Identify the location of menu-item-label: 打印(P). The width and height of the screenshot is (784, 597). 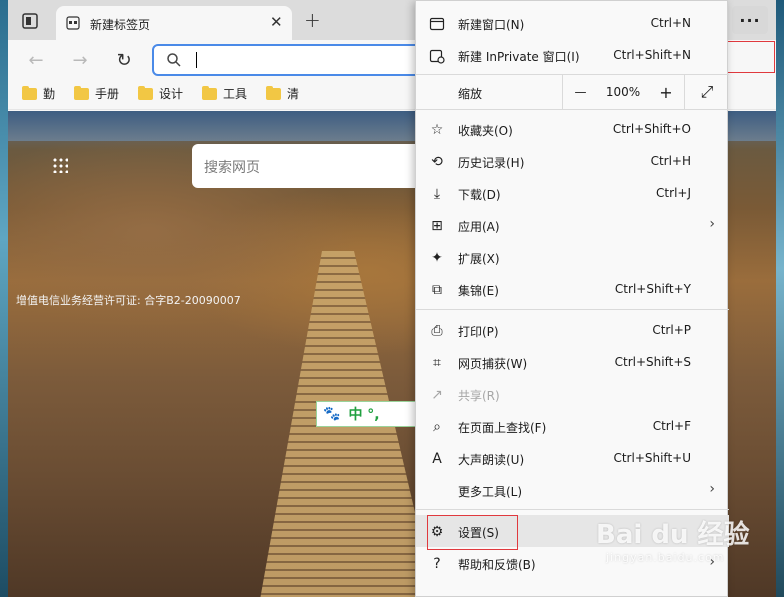
(478, 332).